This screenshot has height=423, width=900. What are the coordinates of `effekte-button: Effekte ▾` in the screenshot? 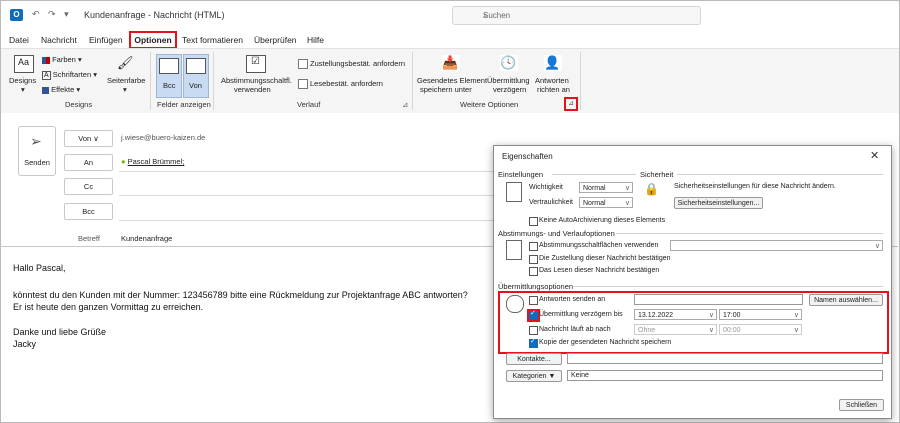 It's located at (61, 89).